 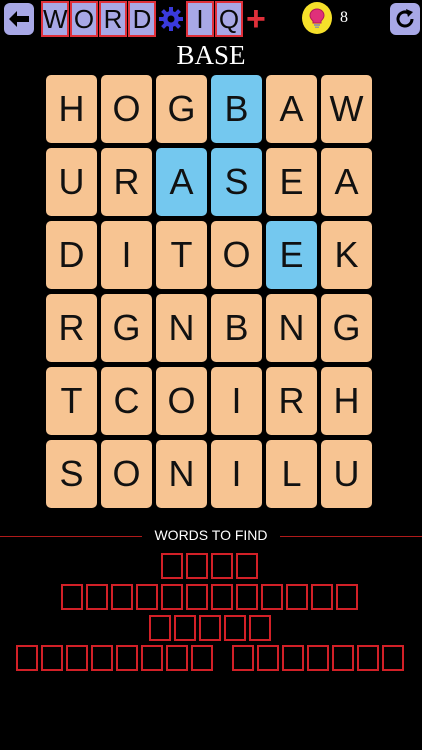 I want to click on refresh-button, so click(x=405, y=19).